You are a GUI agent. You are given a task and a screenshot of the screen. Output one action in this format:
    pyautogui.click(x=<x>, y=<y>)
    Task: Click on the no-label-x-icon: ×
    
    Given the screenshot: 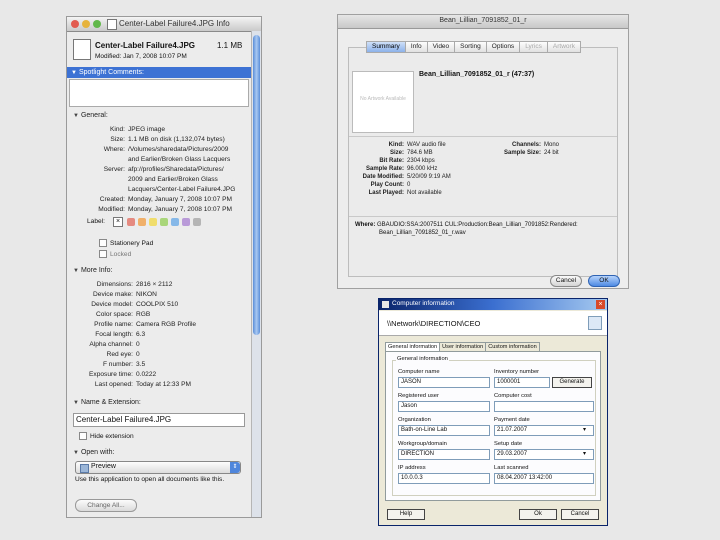 What is the action you would take?
    pyautogui.click(x=118, y=222)
    